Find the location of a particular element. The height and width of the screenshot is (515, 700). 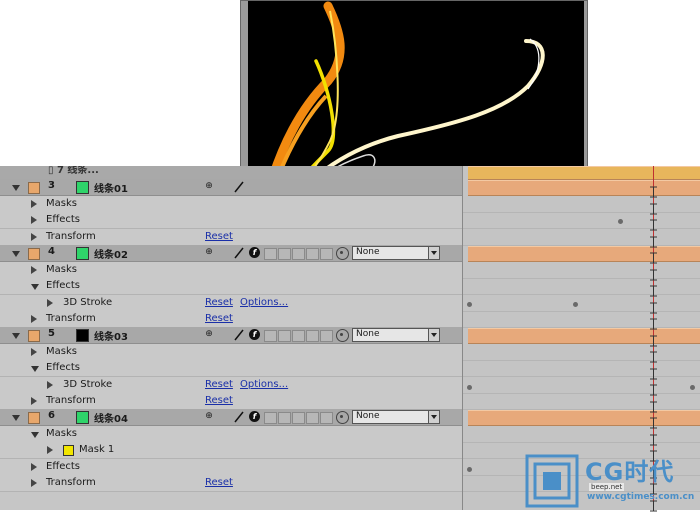

layer-name: 线条04 is located at coordinates (111, 417).